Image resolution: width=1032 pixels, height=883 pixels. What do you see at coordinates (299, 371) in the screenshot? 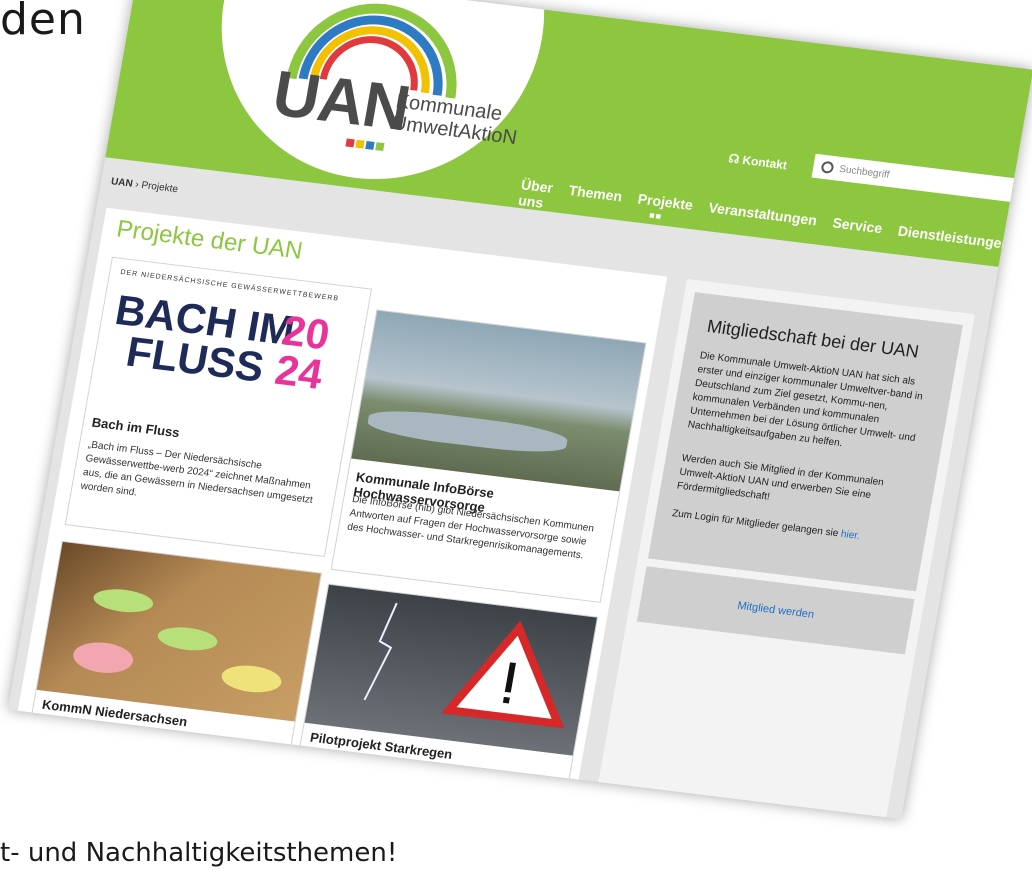
I see `banner-year-2: 24` at bounding box center [299, 371].